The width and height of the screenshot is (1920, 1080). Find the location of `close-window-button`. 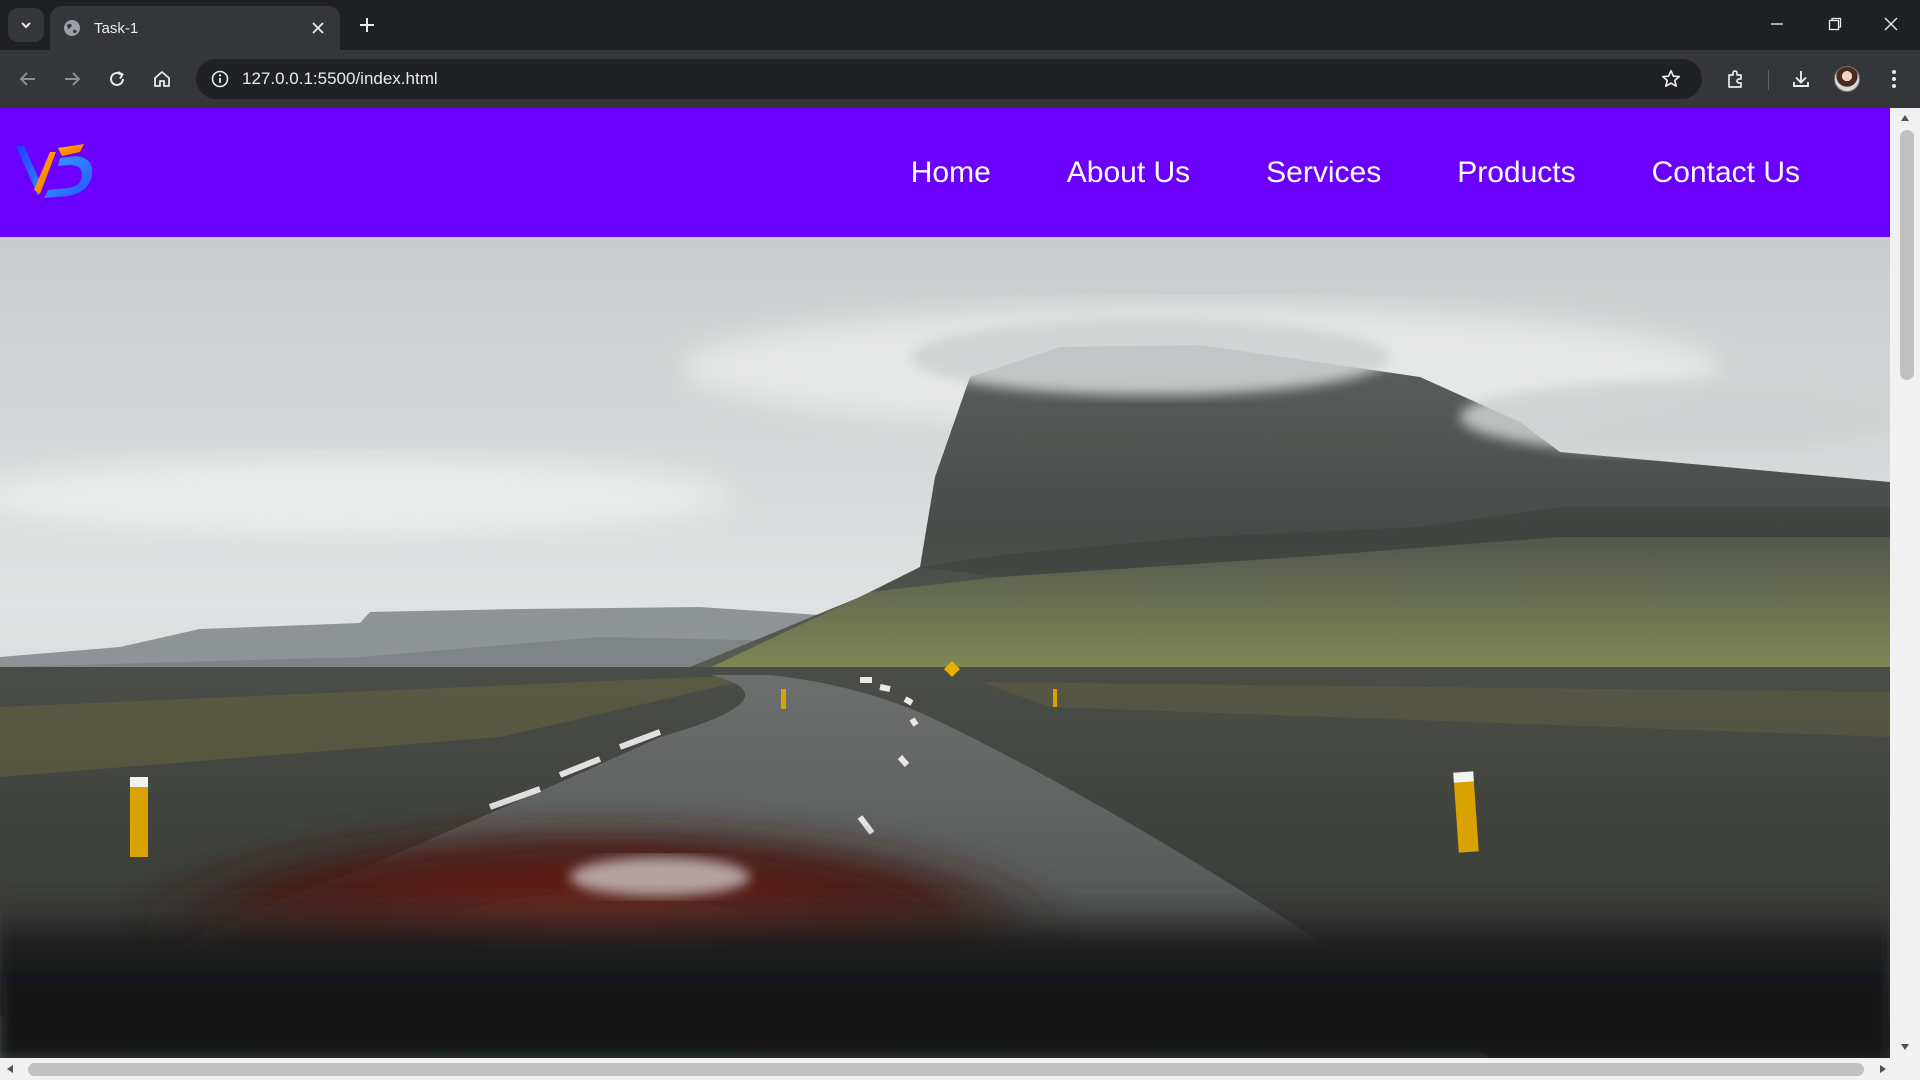

close-window-button is located at coordinates (1891, 24).